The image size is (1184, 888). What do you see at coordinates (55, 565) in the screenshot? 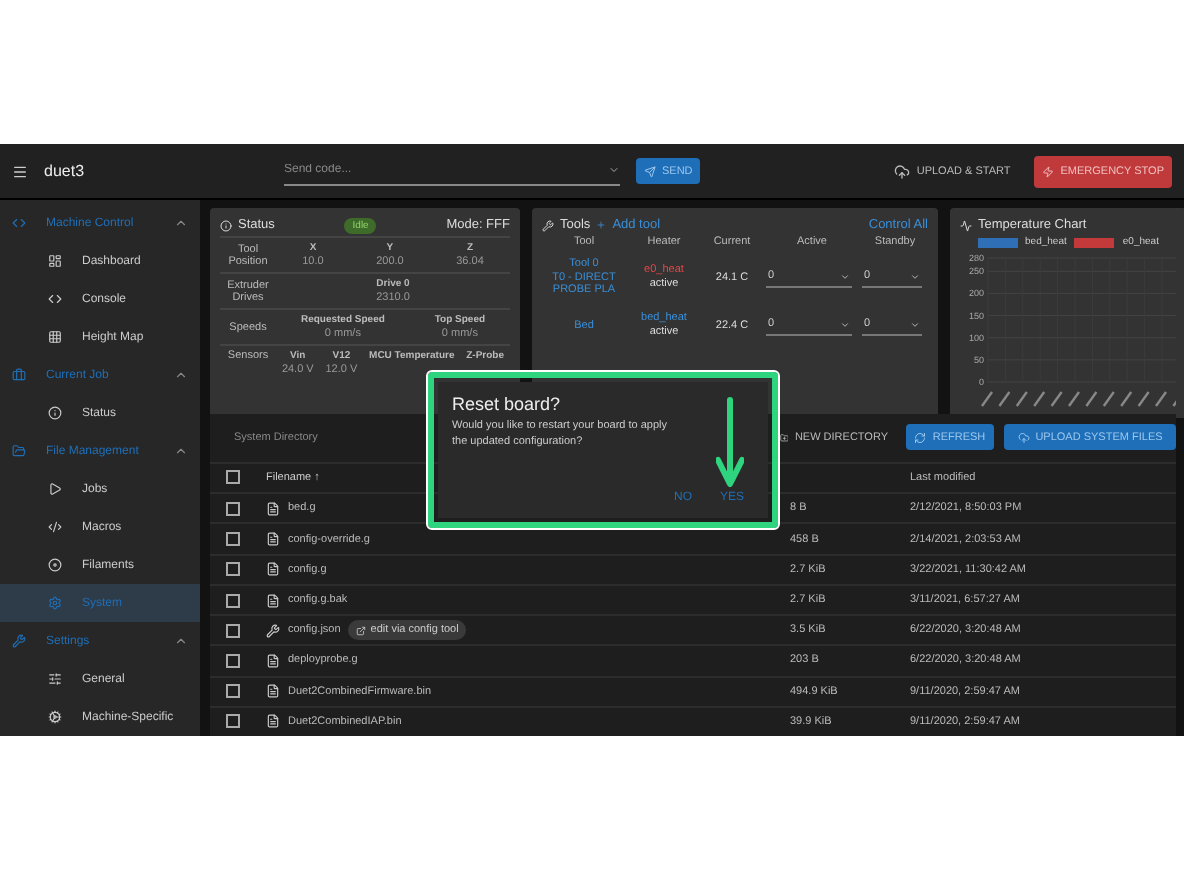
I see `disc-icon` at bounding box center [55, 565].